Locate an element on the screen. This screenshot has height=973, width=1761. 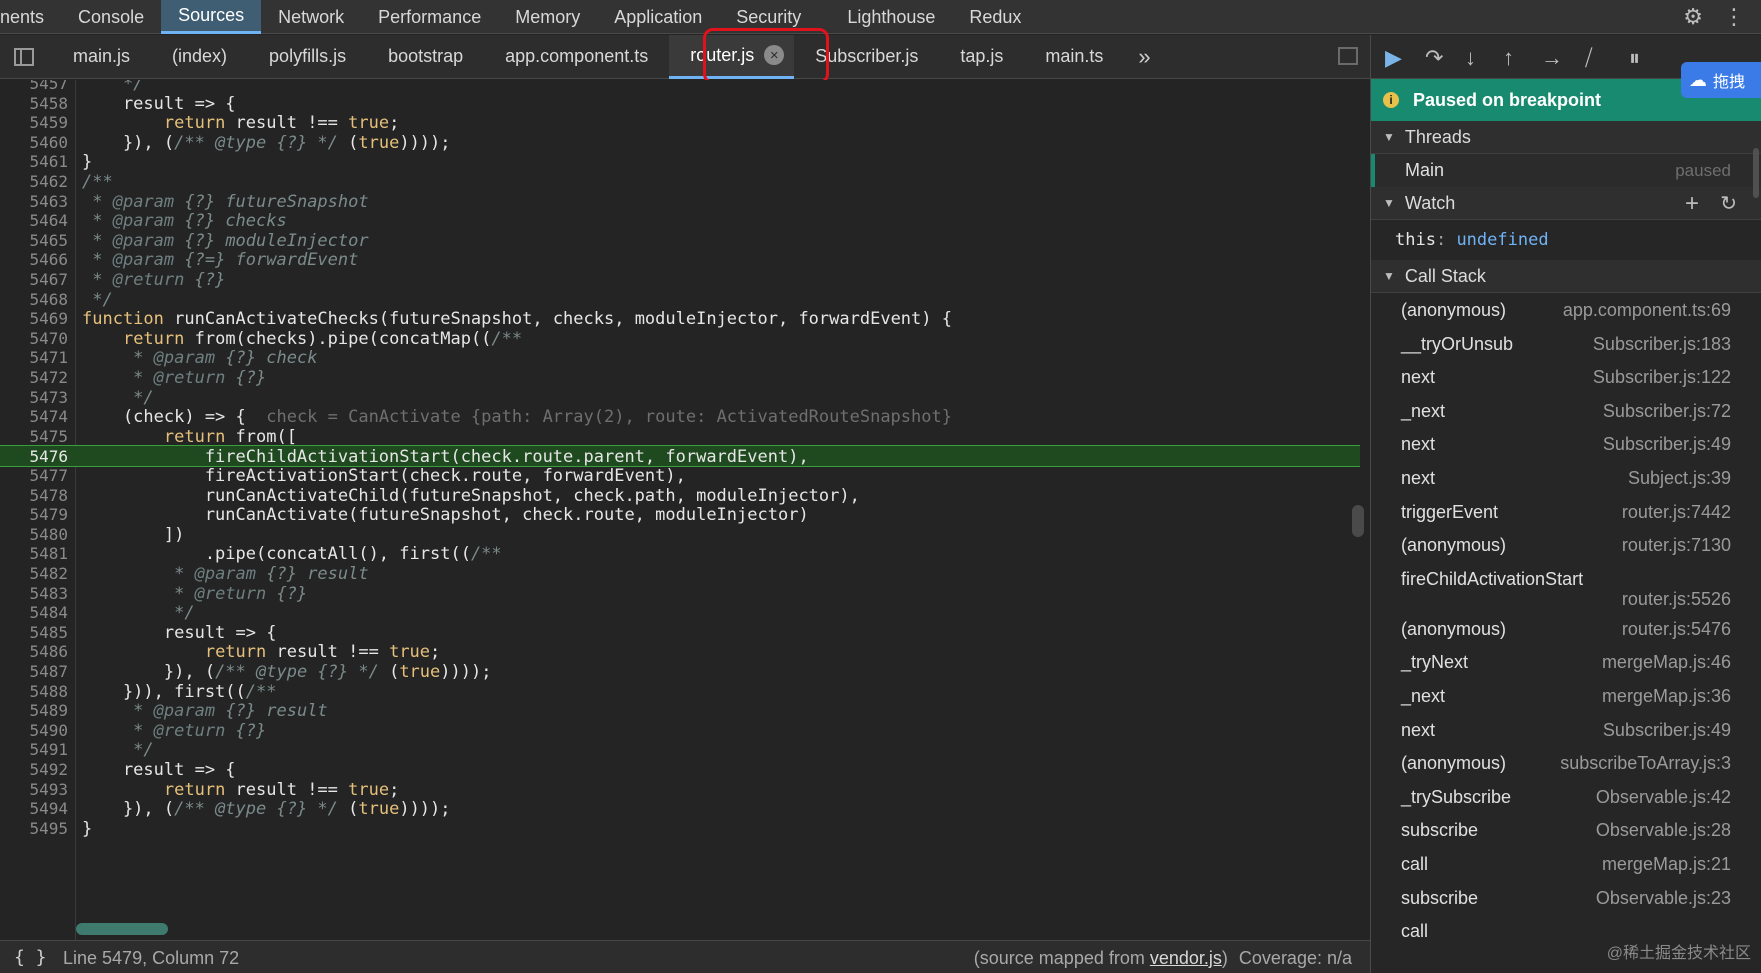
tab-console: Console is located at coordinates (111, 17).